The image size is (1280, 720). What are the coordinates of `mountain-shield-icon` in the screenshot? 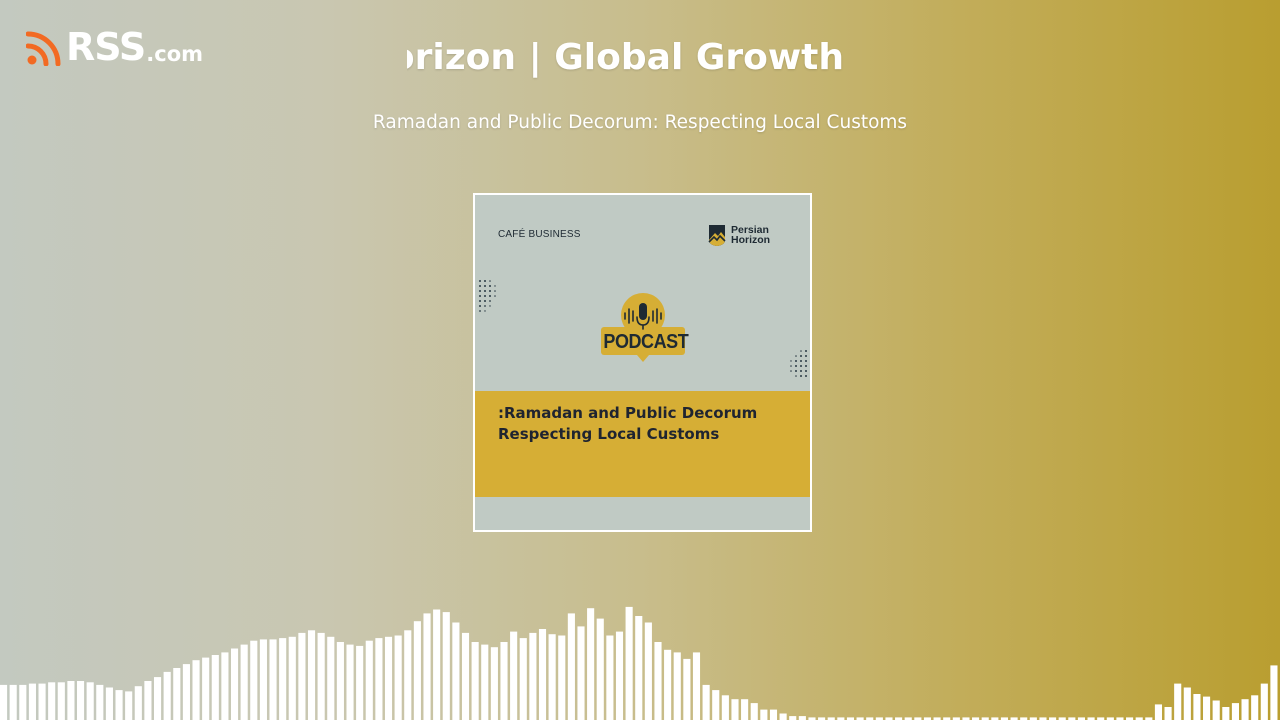 It's located at (717, 235).